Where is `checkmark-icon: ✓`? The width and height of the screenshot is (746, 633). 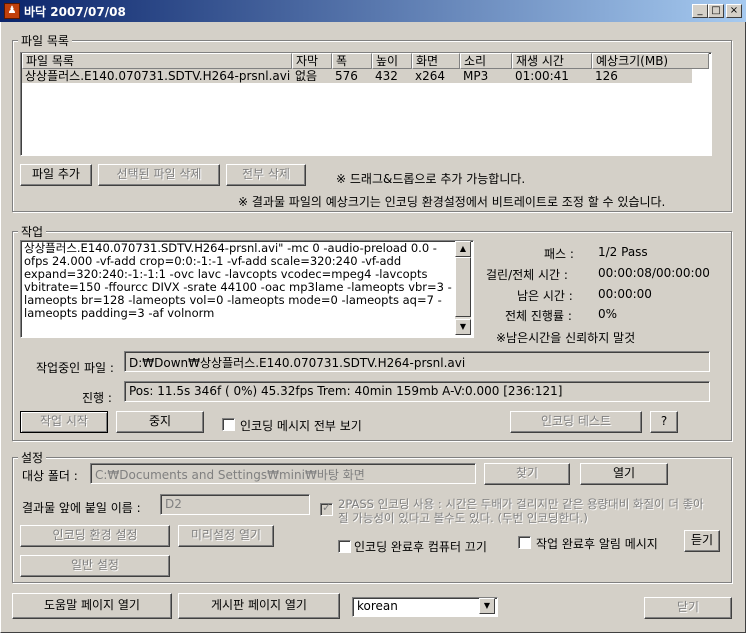 checkmark-icon: ✓ is located at coordinates (327, 507).